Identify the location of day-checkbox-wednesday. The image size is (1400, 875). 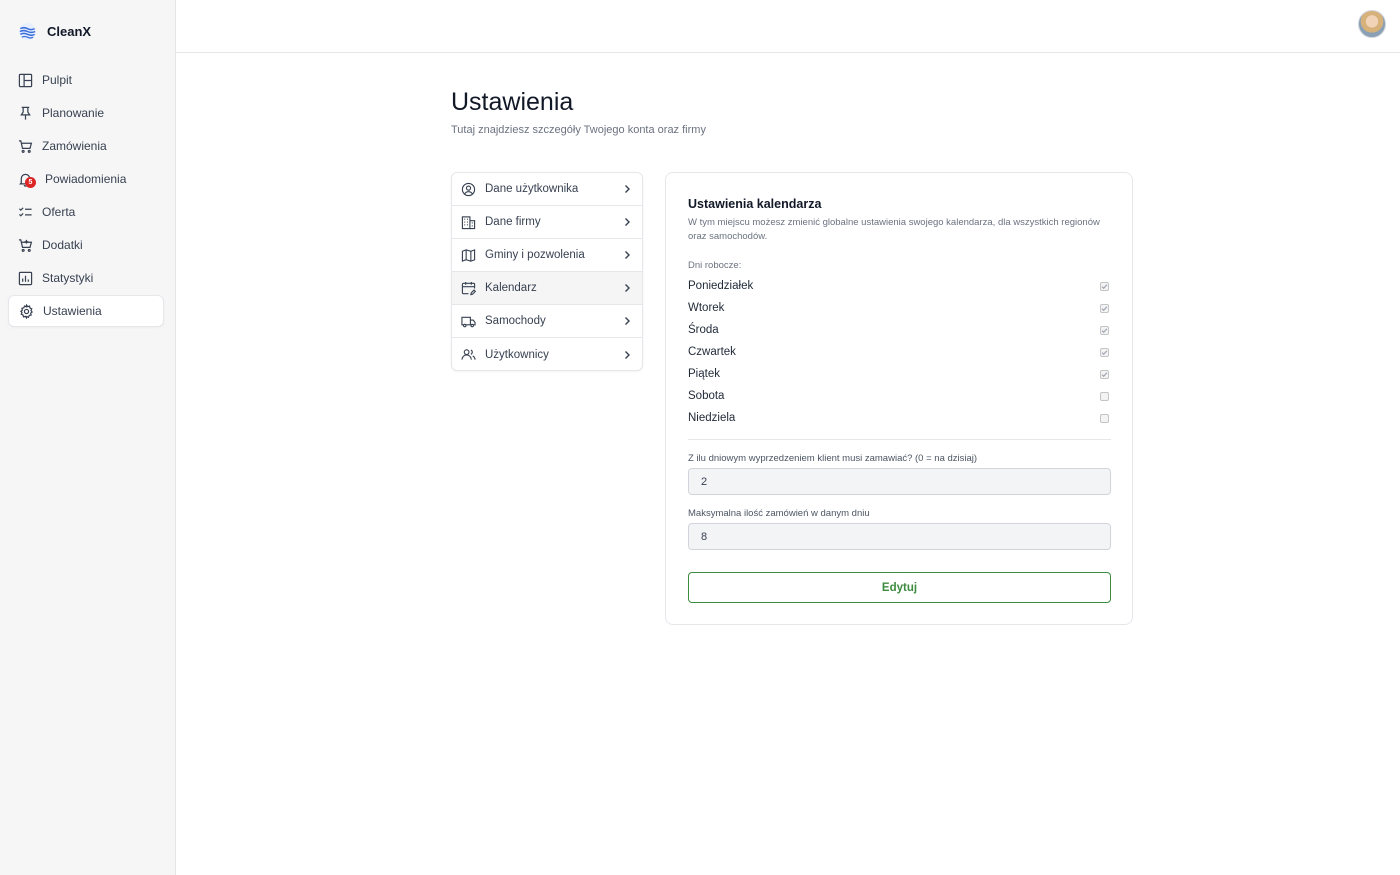
(1104, 330).